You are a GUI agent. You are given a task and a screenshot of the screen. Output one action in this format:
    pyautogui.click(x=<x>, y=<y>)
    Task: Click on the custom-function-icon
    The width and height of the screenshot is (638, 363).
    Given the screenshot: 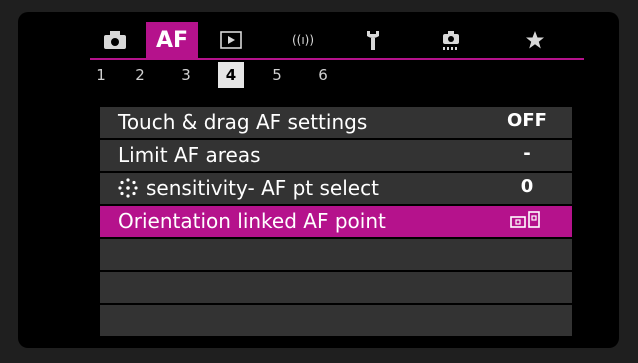 What is the action you would take?
    pyautogui.click(x=451, y=40)
    